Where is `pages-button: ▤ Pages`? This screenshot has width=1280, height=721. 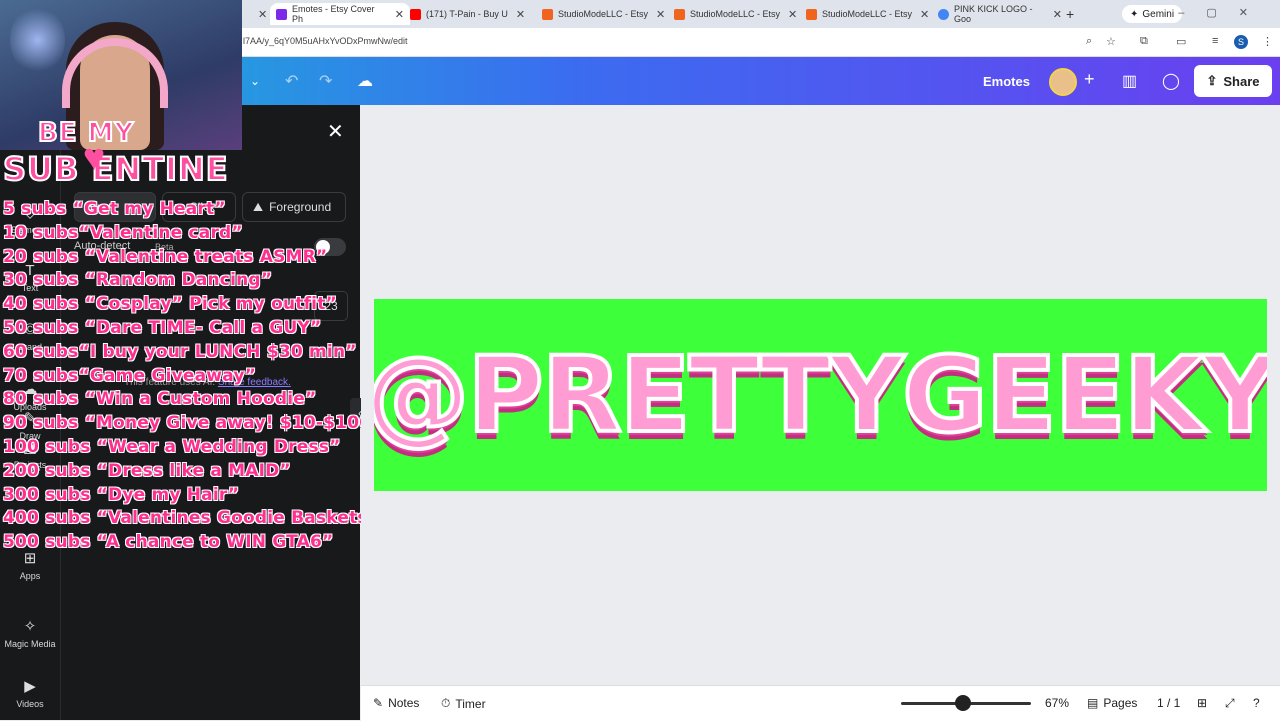
pages-button: ▤ Pages is located at coordinates (1112, 703).